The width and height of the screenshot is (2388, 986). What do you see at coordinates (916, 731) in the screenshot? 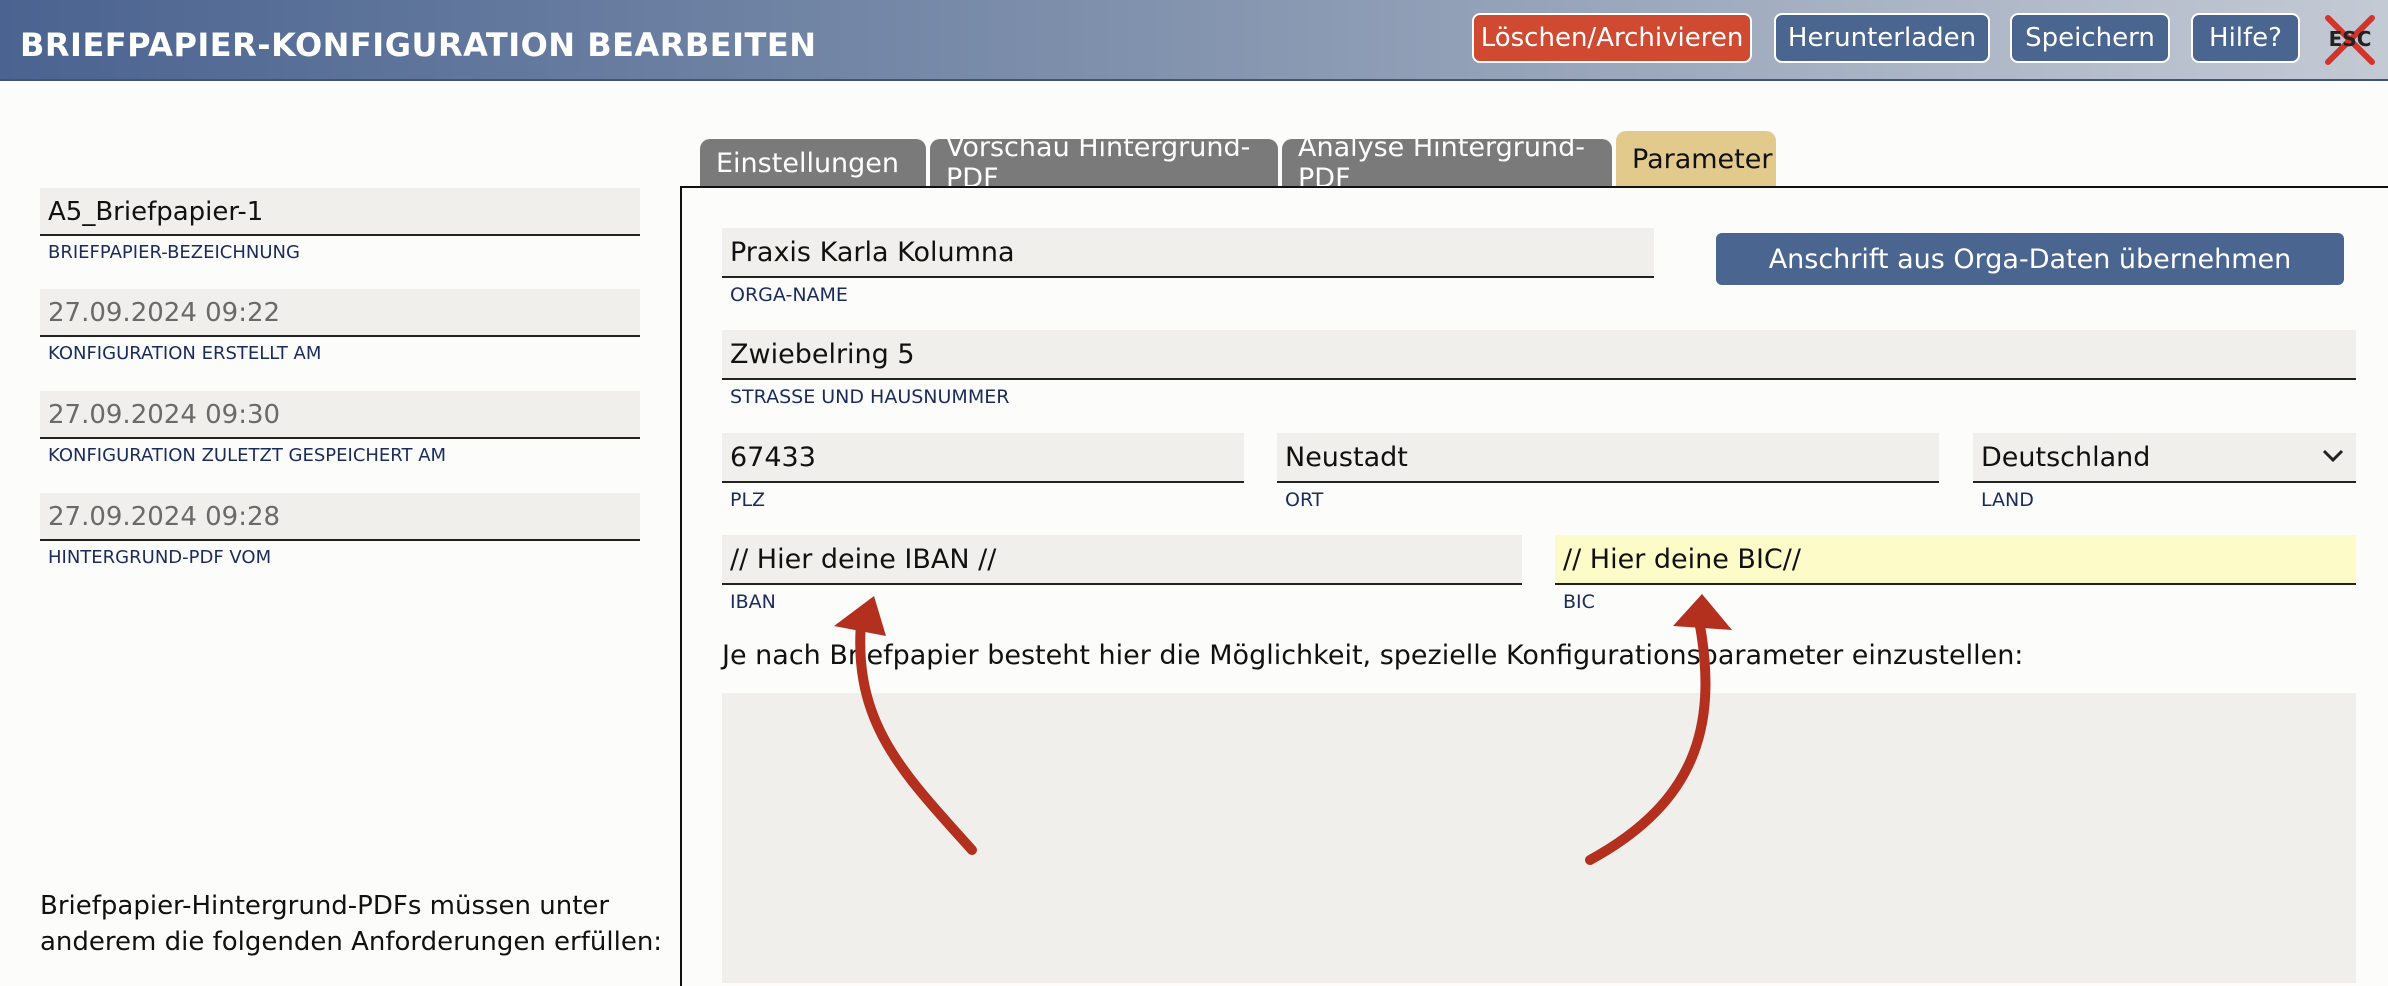
I see `arrow-to-iban-icon` at bounding box center [916, 731].